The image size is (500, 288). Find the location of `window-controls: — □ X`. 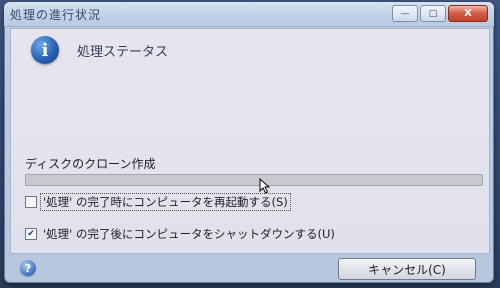

window-controls: — □ X is located at coordinates (440, 13).